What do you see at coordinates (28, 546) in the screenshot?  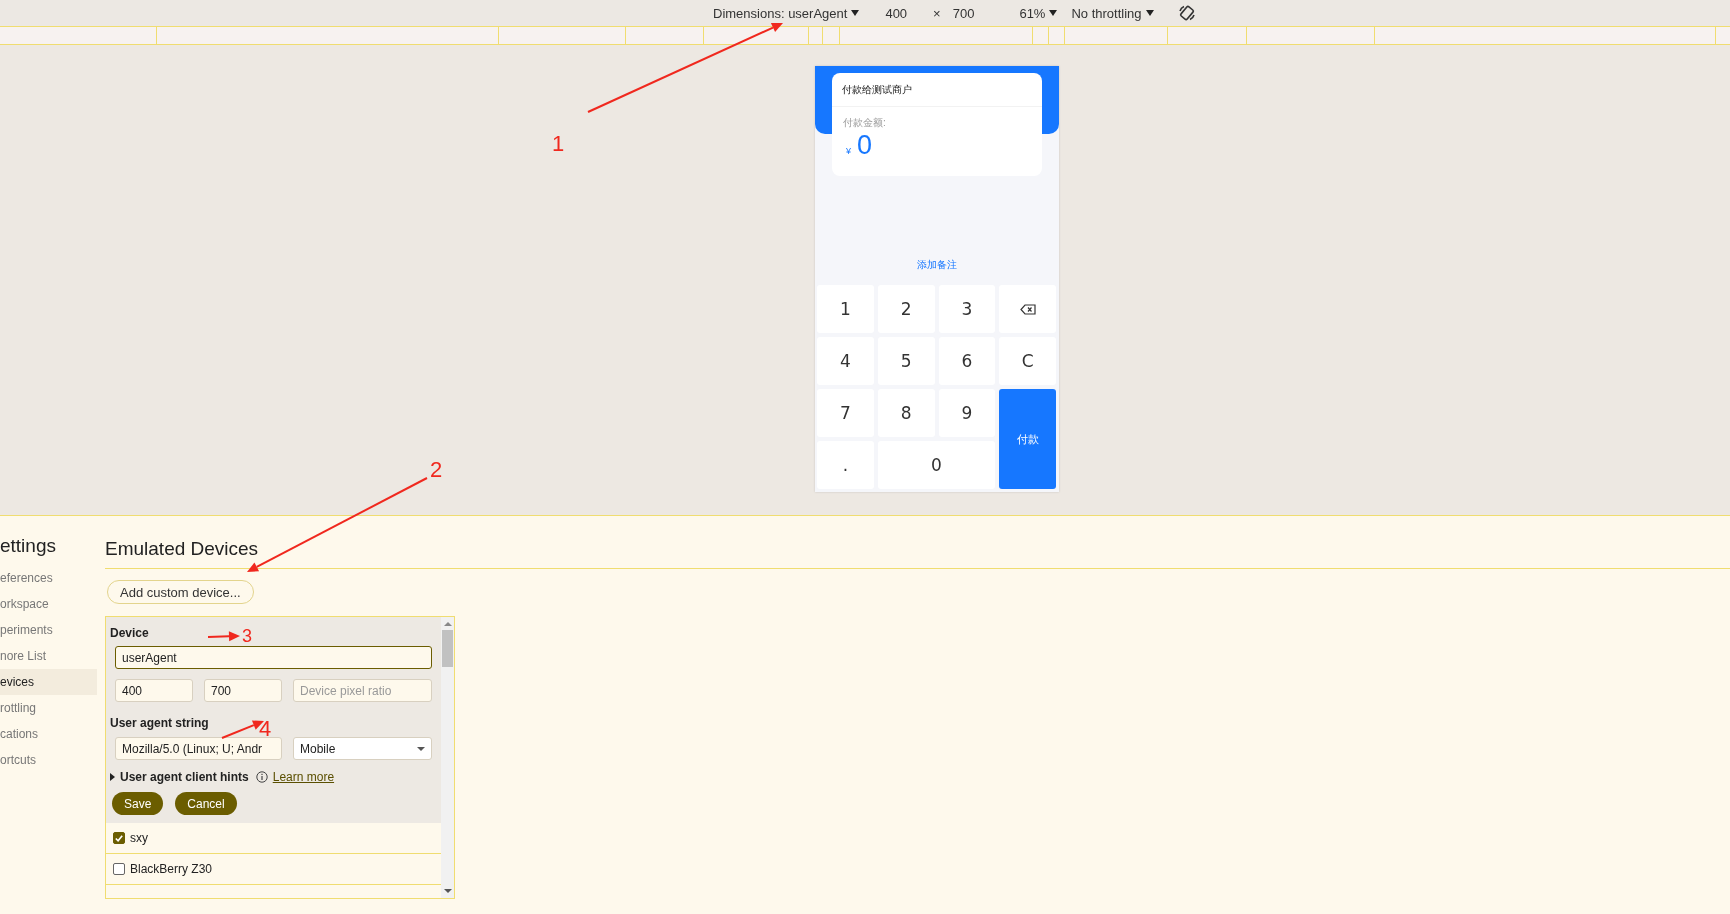 I see `settings-title: ettings` at bounding box center [28, 546].